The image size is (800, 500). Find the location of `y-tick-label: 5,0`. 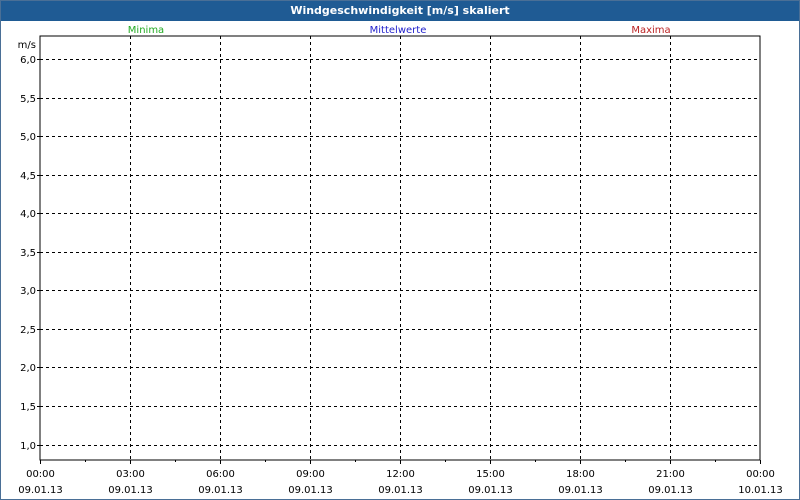

y-tick-label: 5,0 is located at coordinates (28, 137).